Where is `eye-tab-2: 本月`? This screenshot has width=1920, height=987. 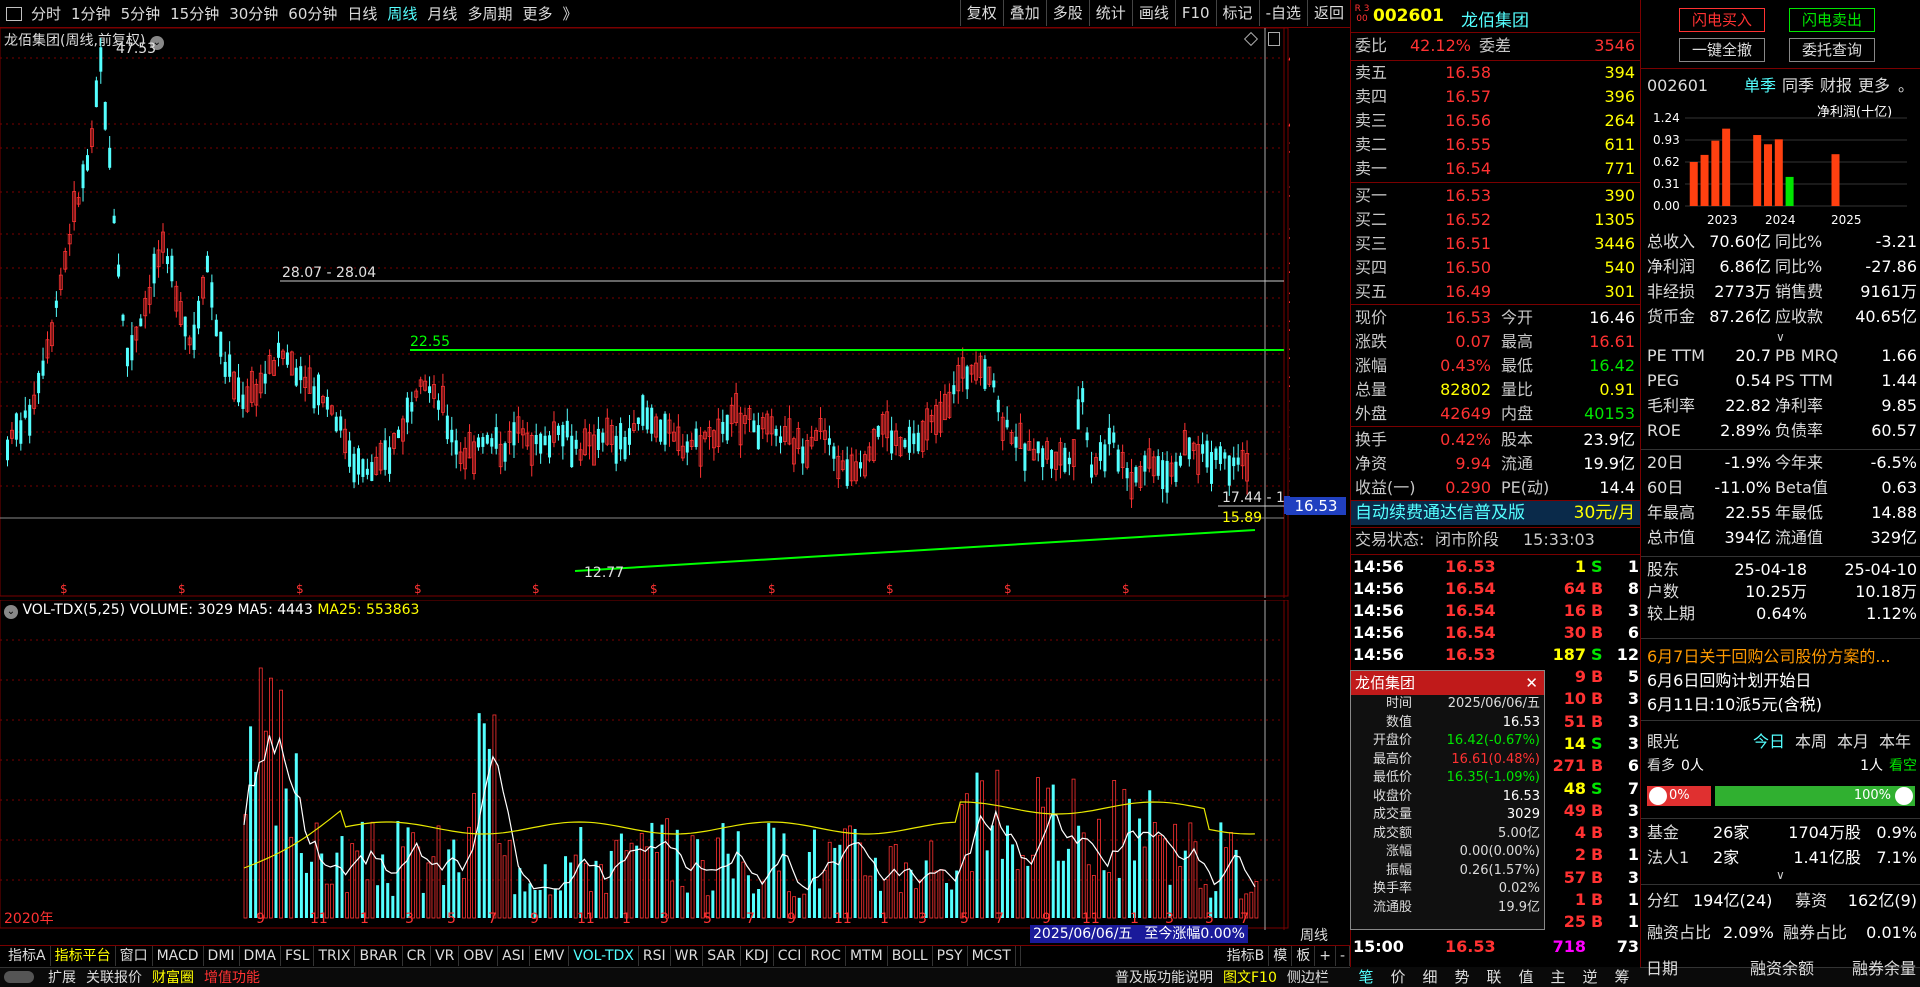
eye-tab-2: 本月 is located at coordinates (1853, 742).